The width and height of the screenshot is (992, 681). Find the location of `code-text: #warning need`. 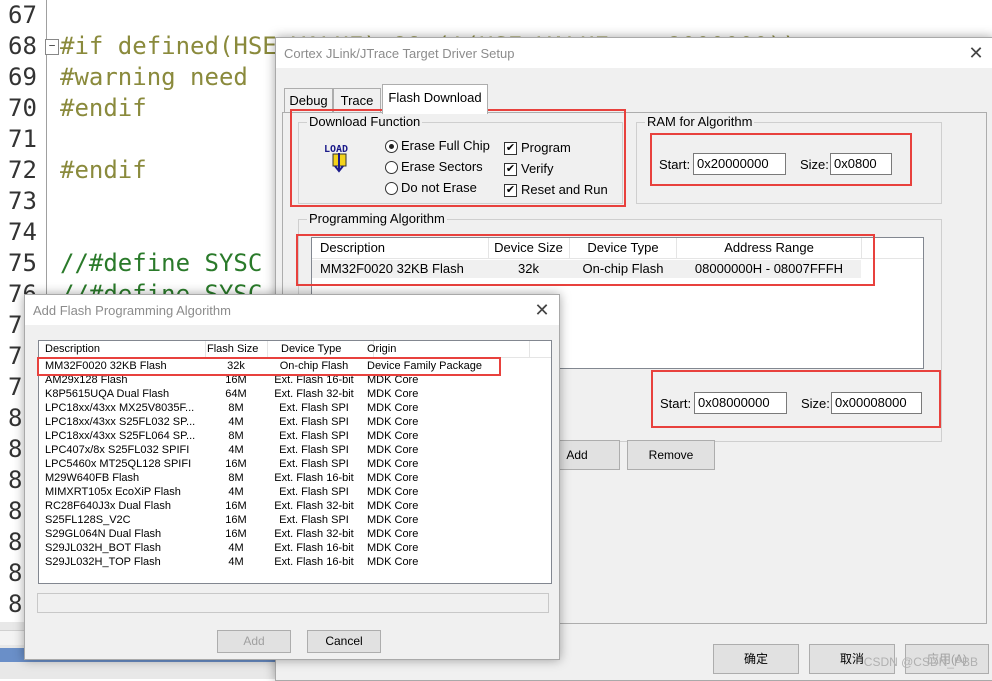

code-text: #warning need is located at coordinates (154, 77).